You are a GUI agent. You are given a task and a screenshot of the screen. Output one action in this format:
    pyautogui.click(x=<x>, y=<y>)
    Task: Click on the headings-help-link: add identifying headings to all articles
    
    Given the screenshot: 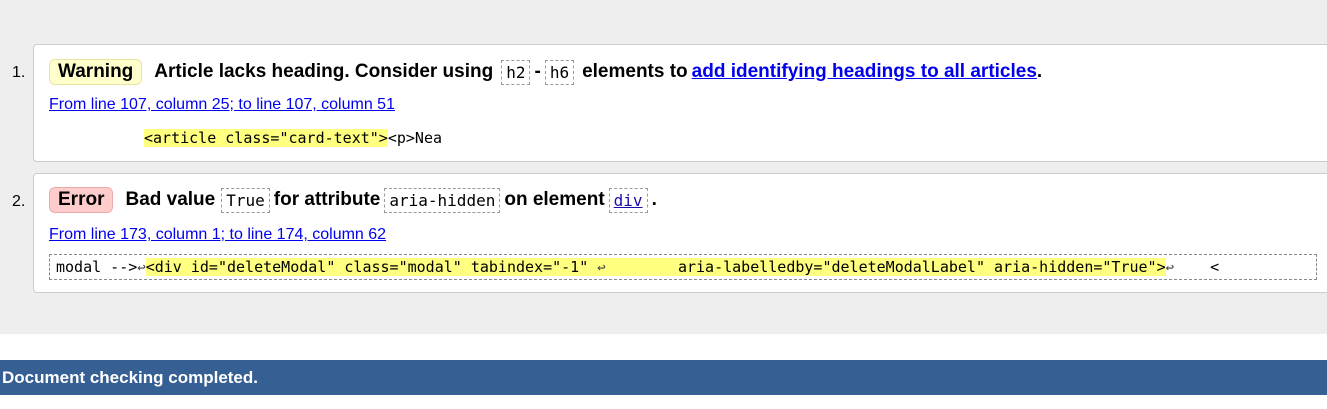 What is the action you would take?
    pyautogui.click(x=864, y=72)
    